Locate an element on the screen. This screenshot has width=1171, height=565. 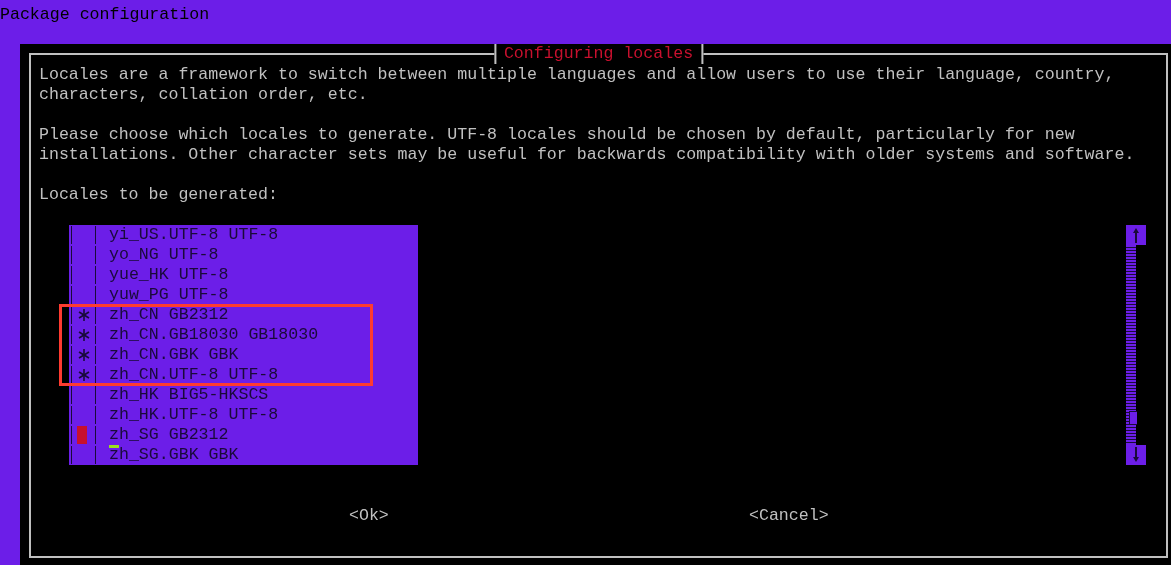
scrollbar-thumb is located at coordinates (1133, 418).